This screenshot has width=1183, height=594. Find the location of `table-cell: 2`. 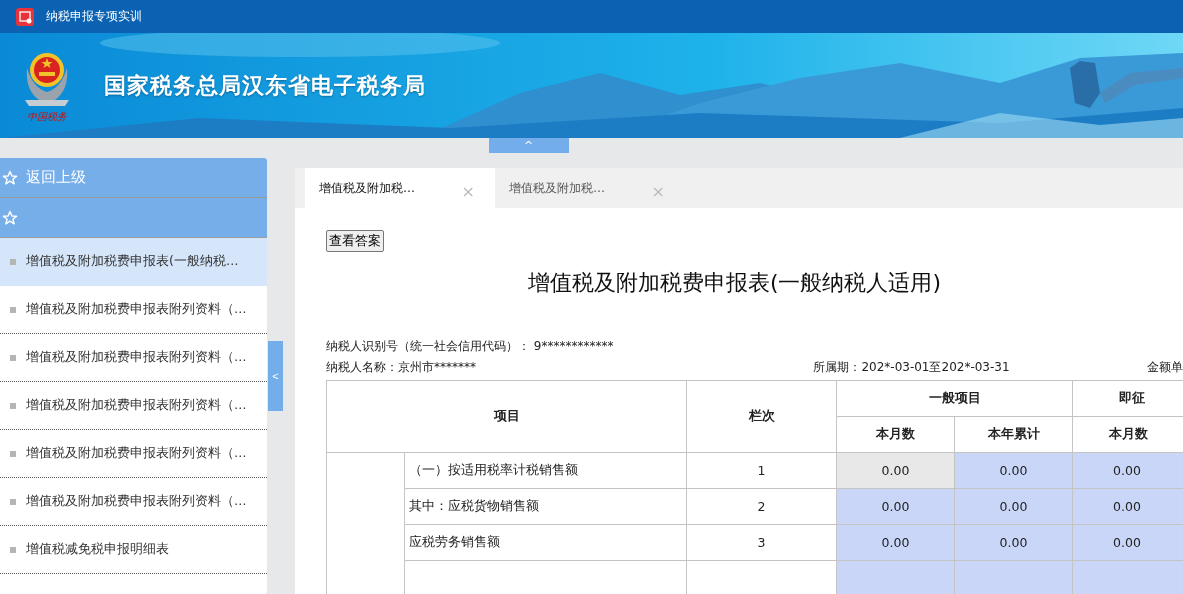

table-cell: 2 is located at coordinates (761, 506).